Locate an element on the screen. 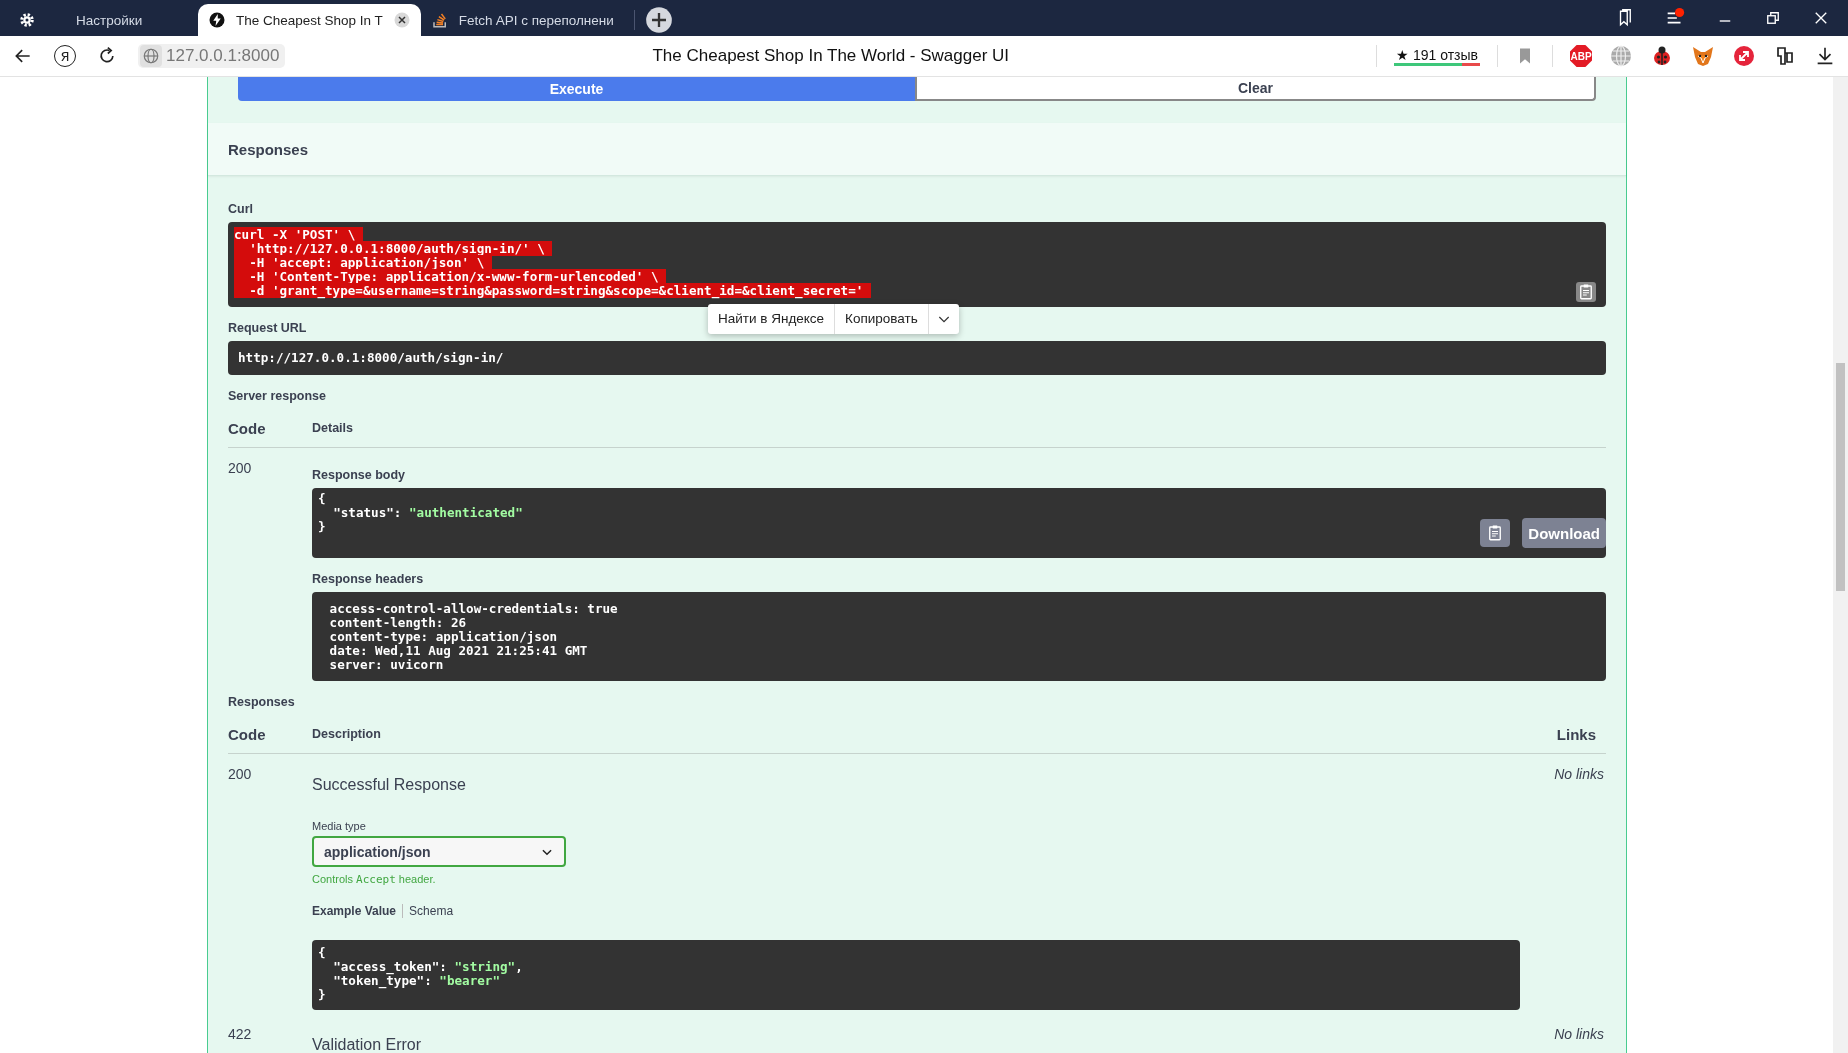  clear-button: Clear is located at coordinates (1255, 89).